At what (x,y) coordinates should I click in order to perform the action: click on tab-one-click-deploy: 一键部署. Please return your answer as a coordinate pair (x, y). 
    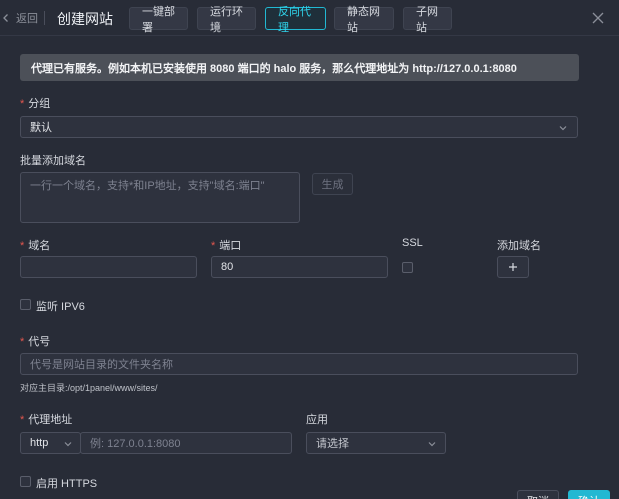
    Looking at the image, I should click on (158, 20).